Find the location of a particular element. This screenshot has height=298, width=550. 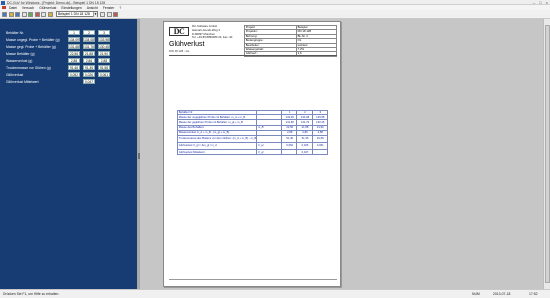

value-field: 0,026 is located at coordinates (89, 74).